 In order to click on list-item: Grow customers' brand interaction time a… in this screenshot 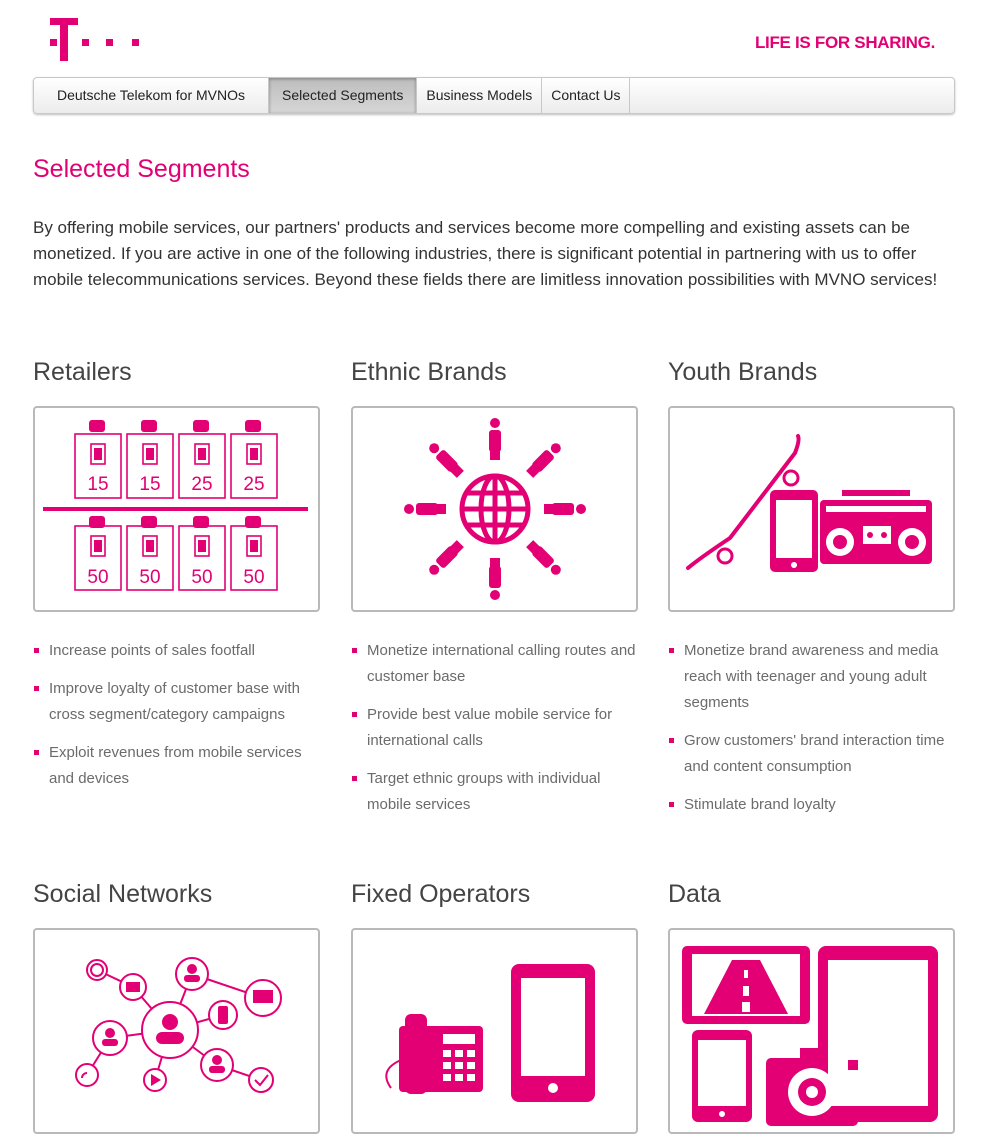, I will do `click(810, 754)`.